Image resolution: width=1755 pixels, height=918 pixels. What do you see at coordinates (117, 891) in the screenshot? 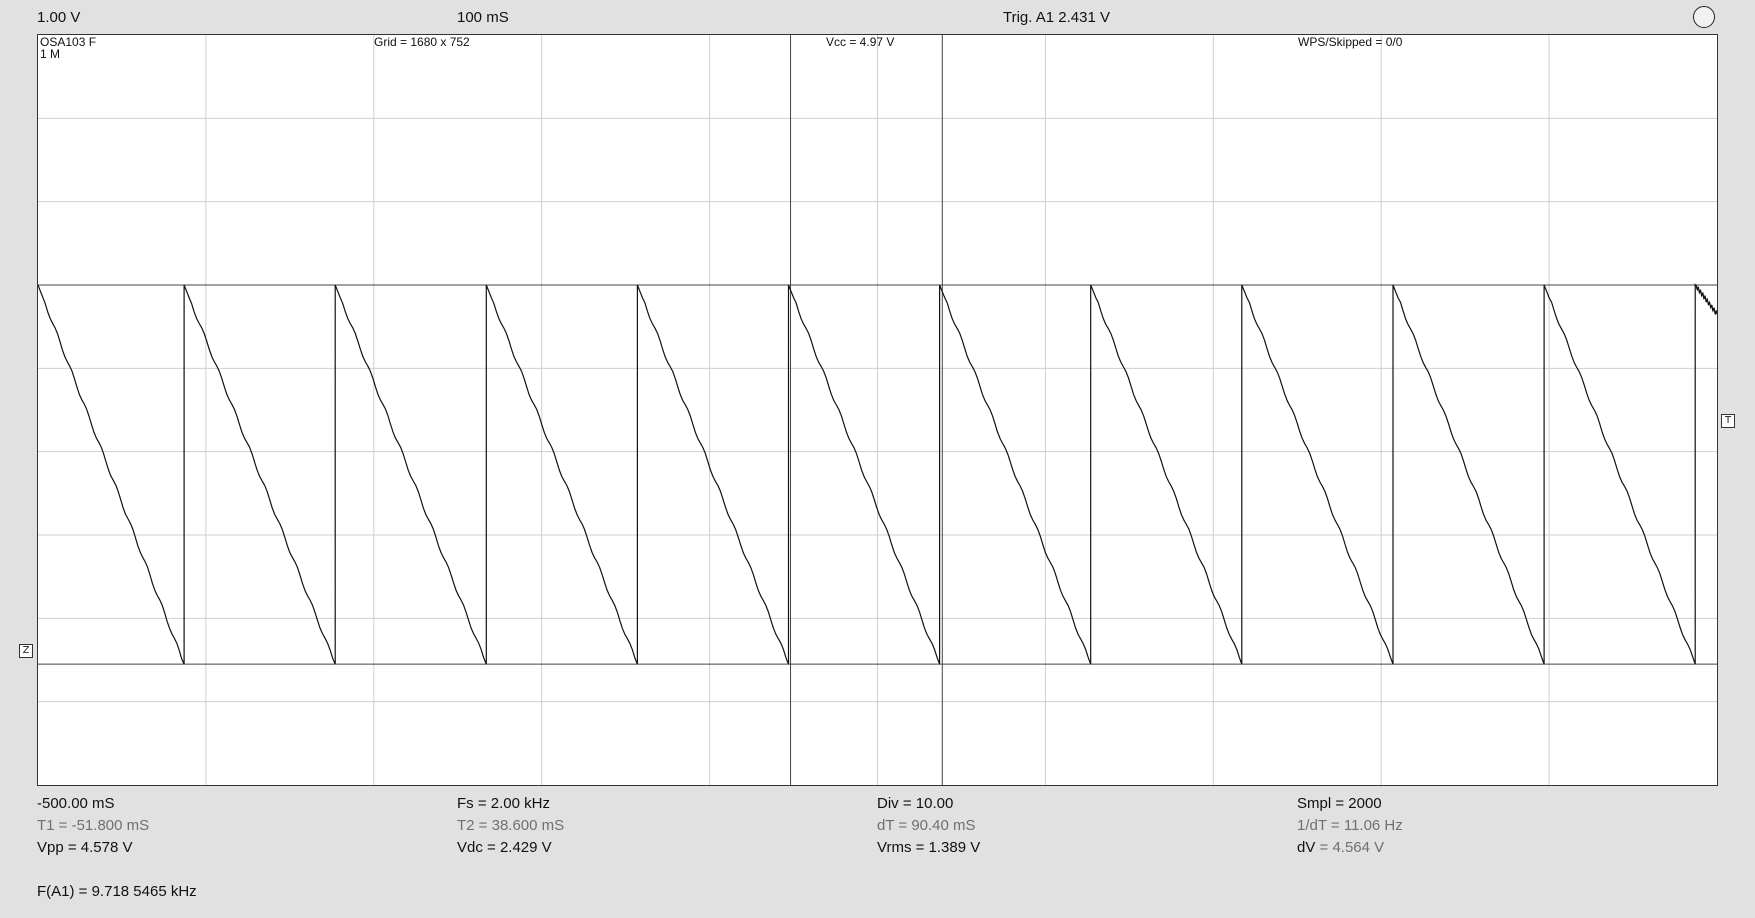
I see `frequency-readout: F(A1) = 9.718 5465 kHz` at bounding box center [117, 891].